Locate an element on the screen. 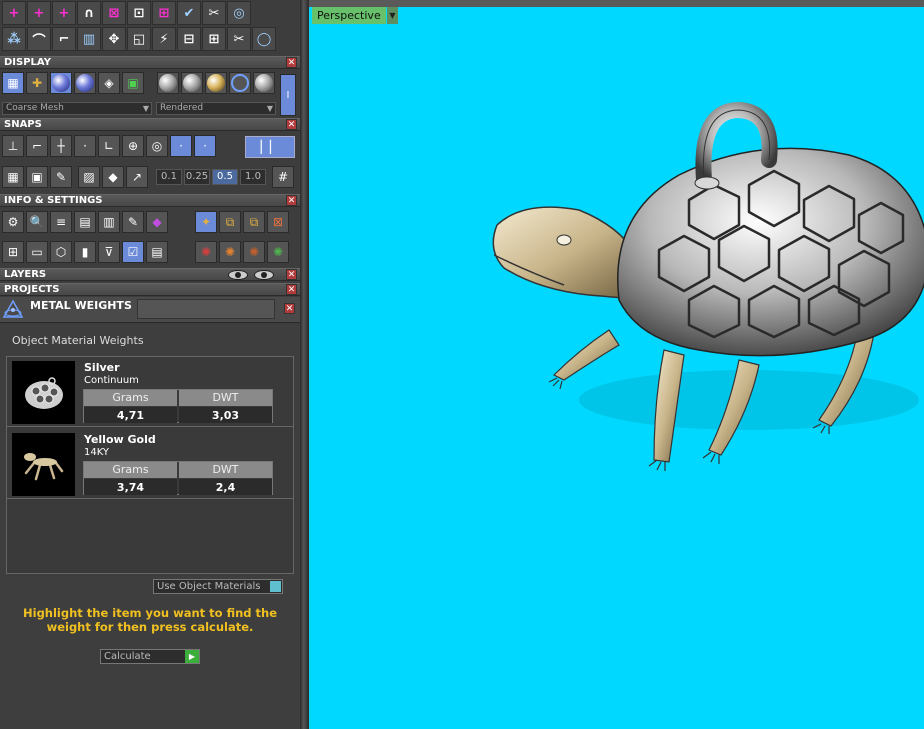 This screenshot has height=729, width=924. book-icon: ▮ is located at coordinates (85, 252).